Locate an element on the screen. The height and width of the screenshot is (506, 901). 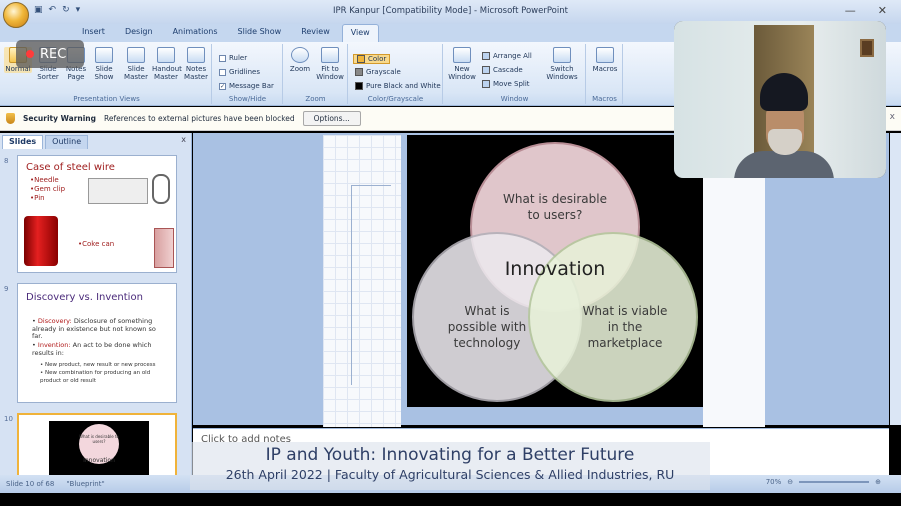
arrange-all-button: Arrange All is located at coordinates (507, 56).